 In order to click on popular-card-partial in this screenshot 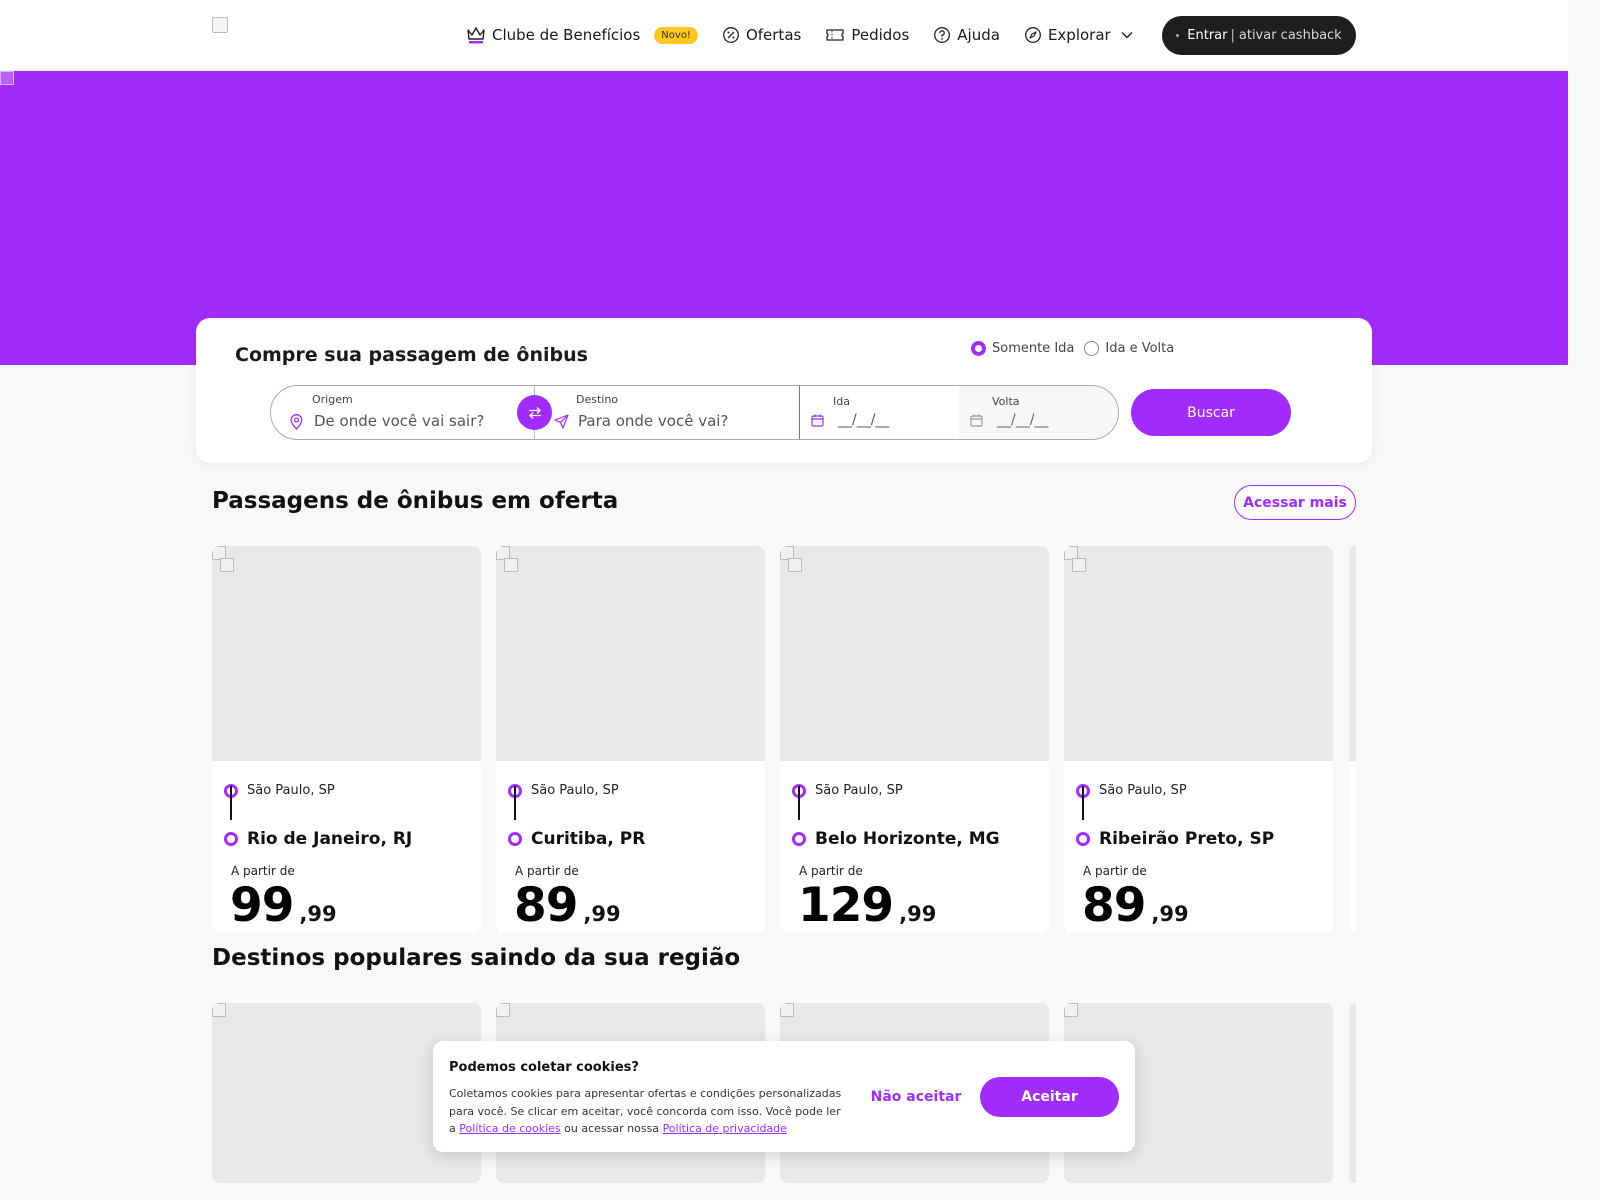, I will do `click(1352, 1093)`.